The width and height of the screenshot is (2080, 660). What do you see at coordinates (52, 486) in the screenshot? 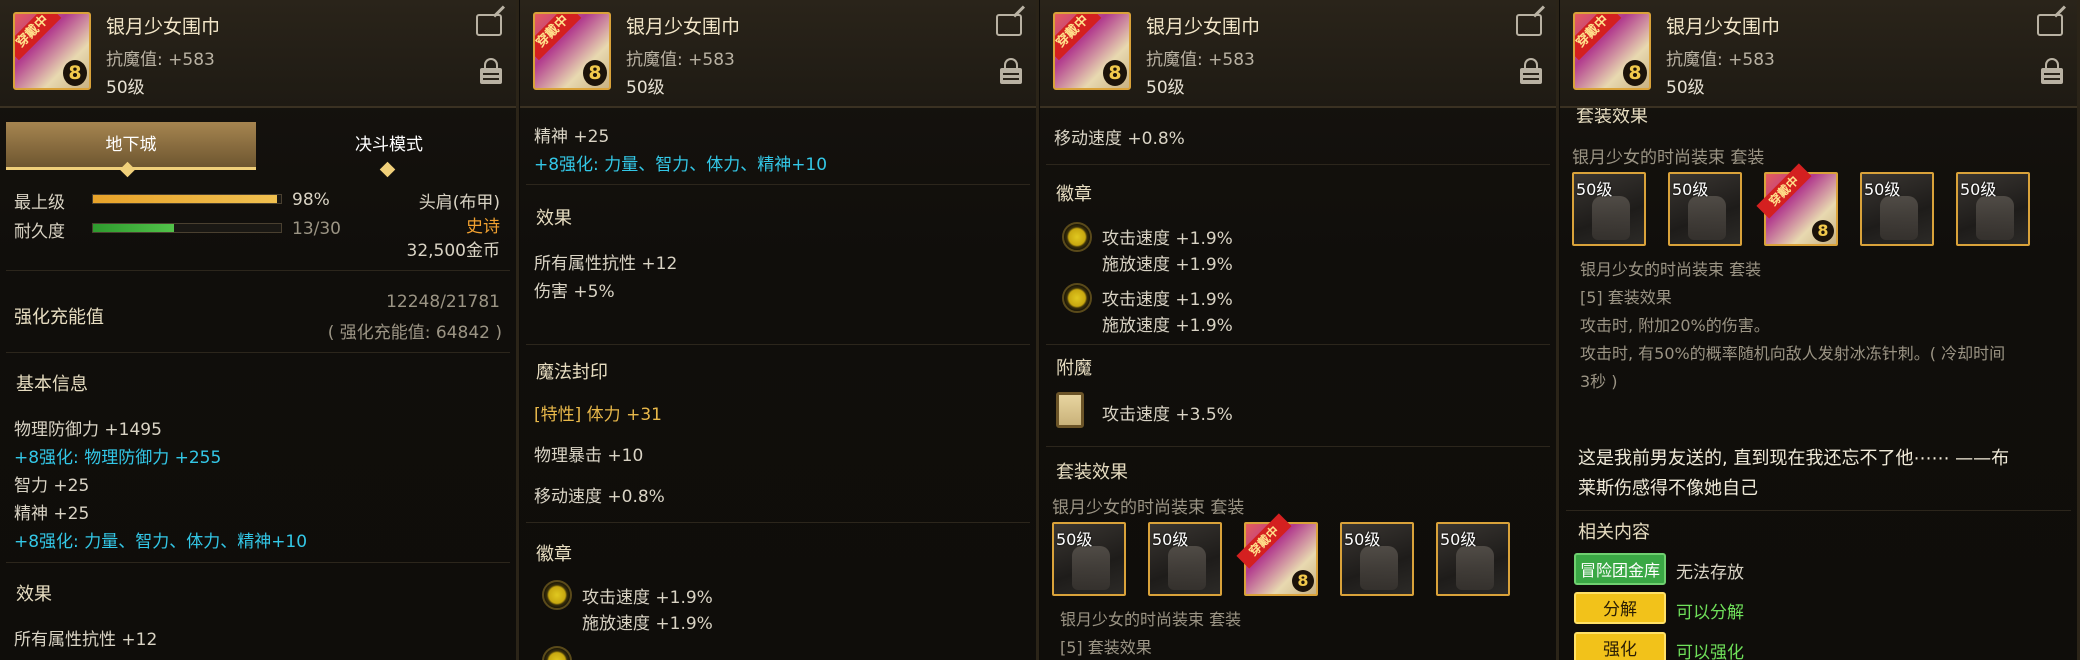
I see `stat-line: 智力 +25` at bounding box center [52, 486].